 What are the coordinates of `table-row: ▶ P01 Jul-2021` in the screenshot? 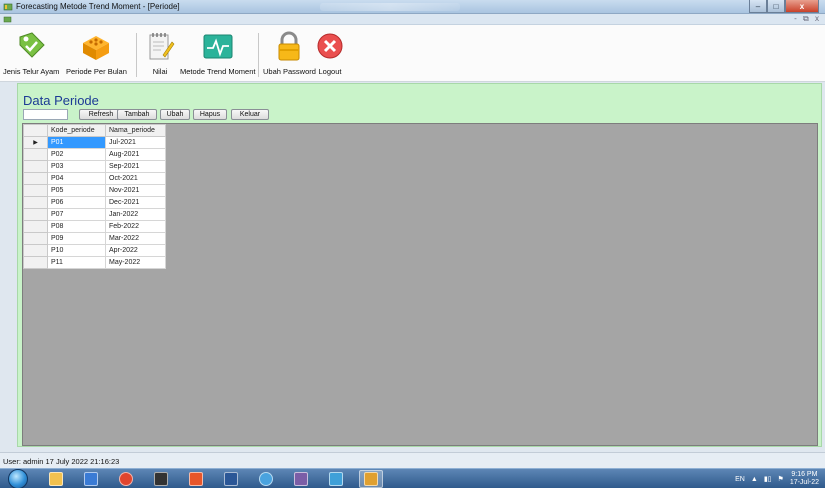 It's located at (94, 142).